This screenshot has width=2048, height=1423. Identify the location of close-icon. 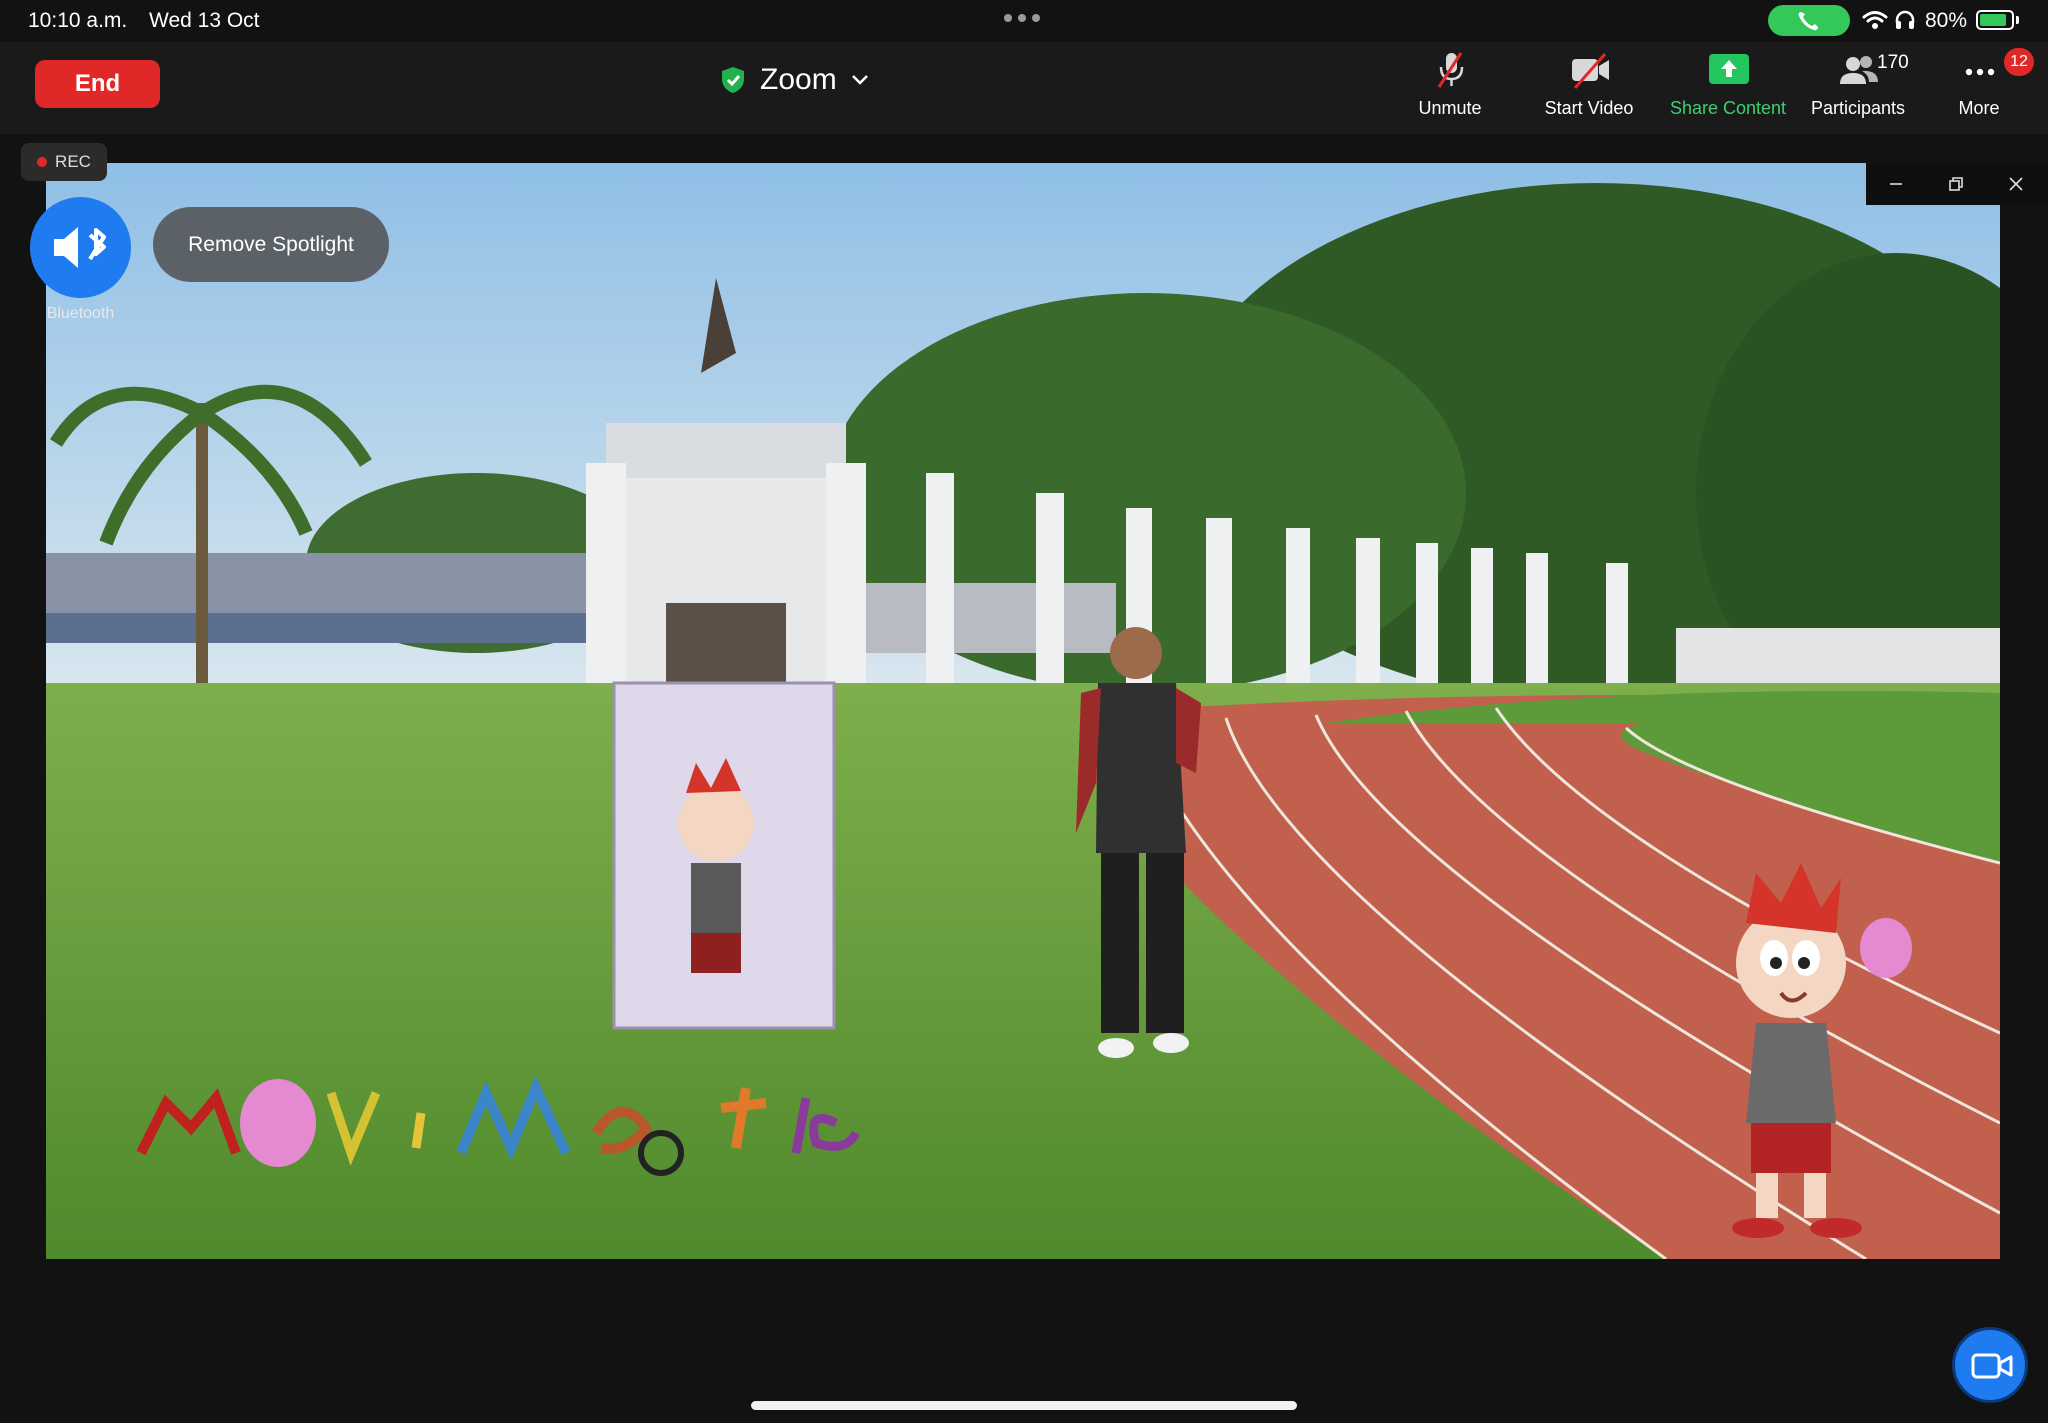
(2016, 184).